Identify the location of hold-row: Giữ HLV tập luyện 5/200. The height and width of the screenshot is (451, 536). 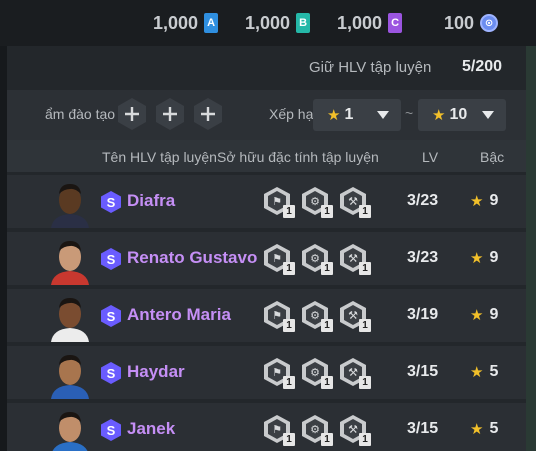
(266, 68).